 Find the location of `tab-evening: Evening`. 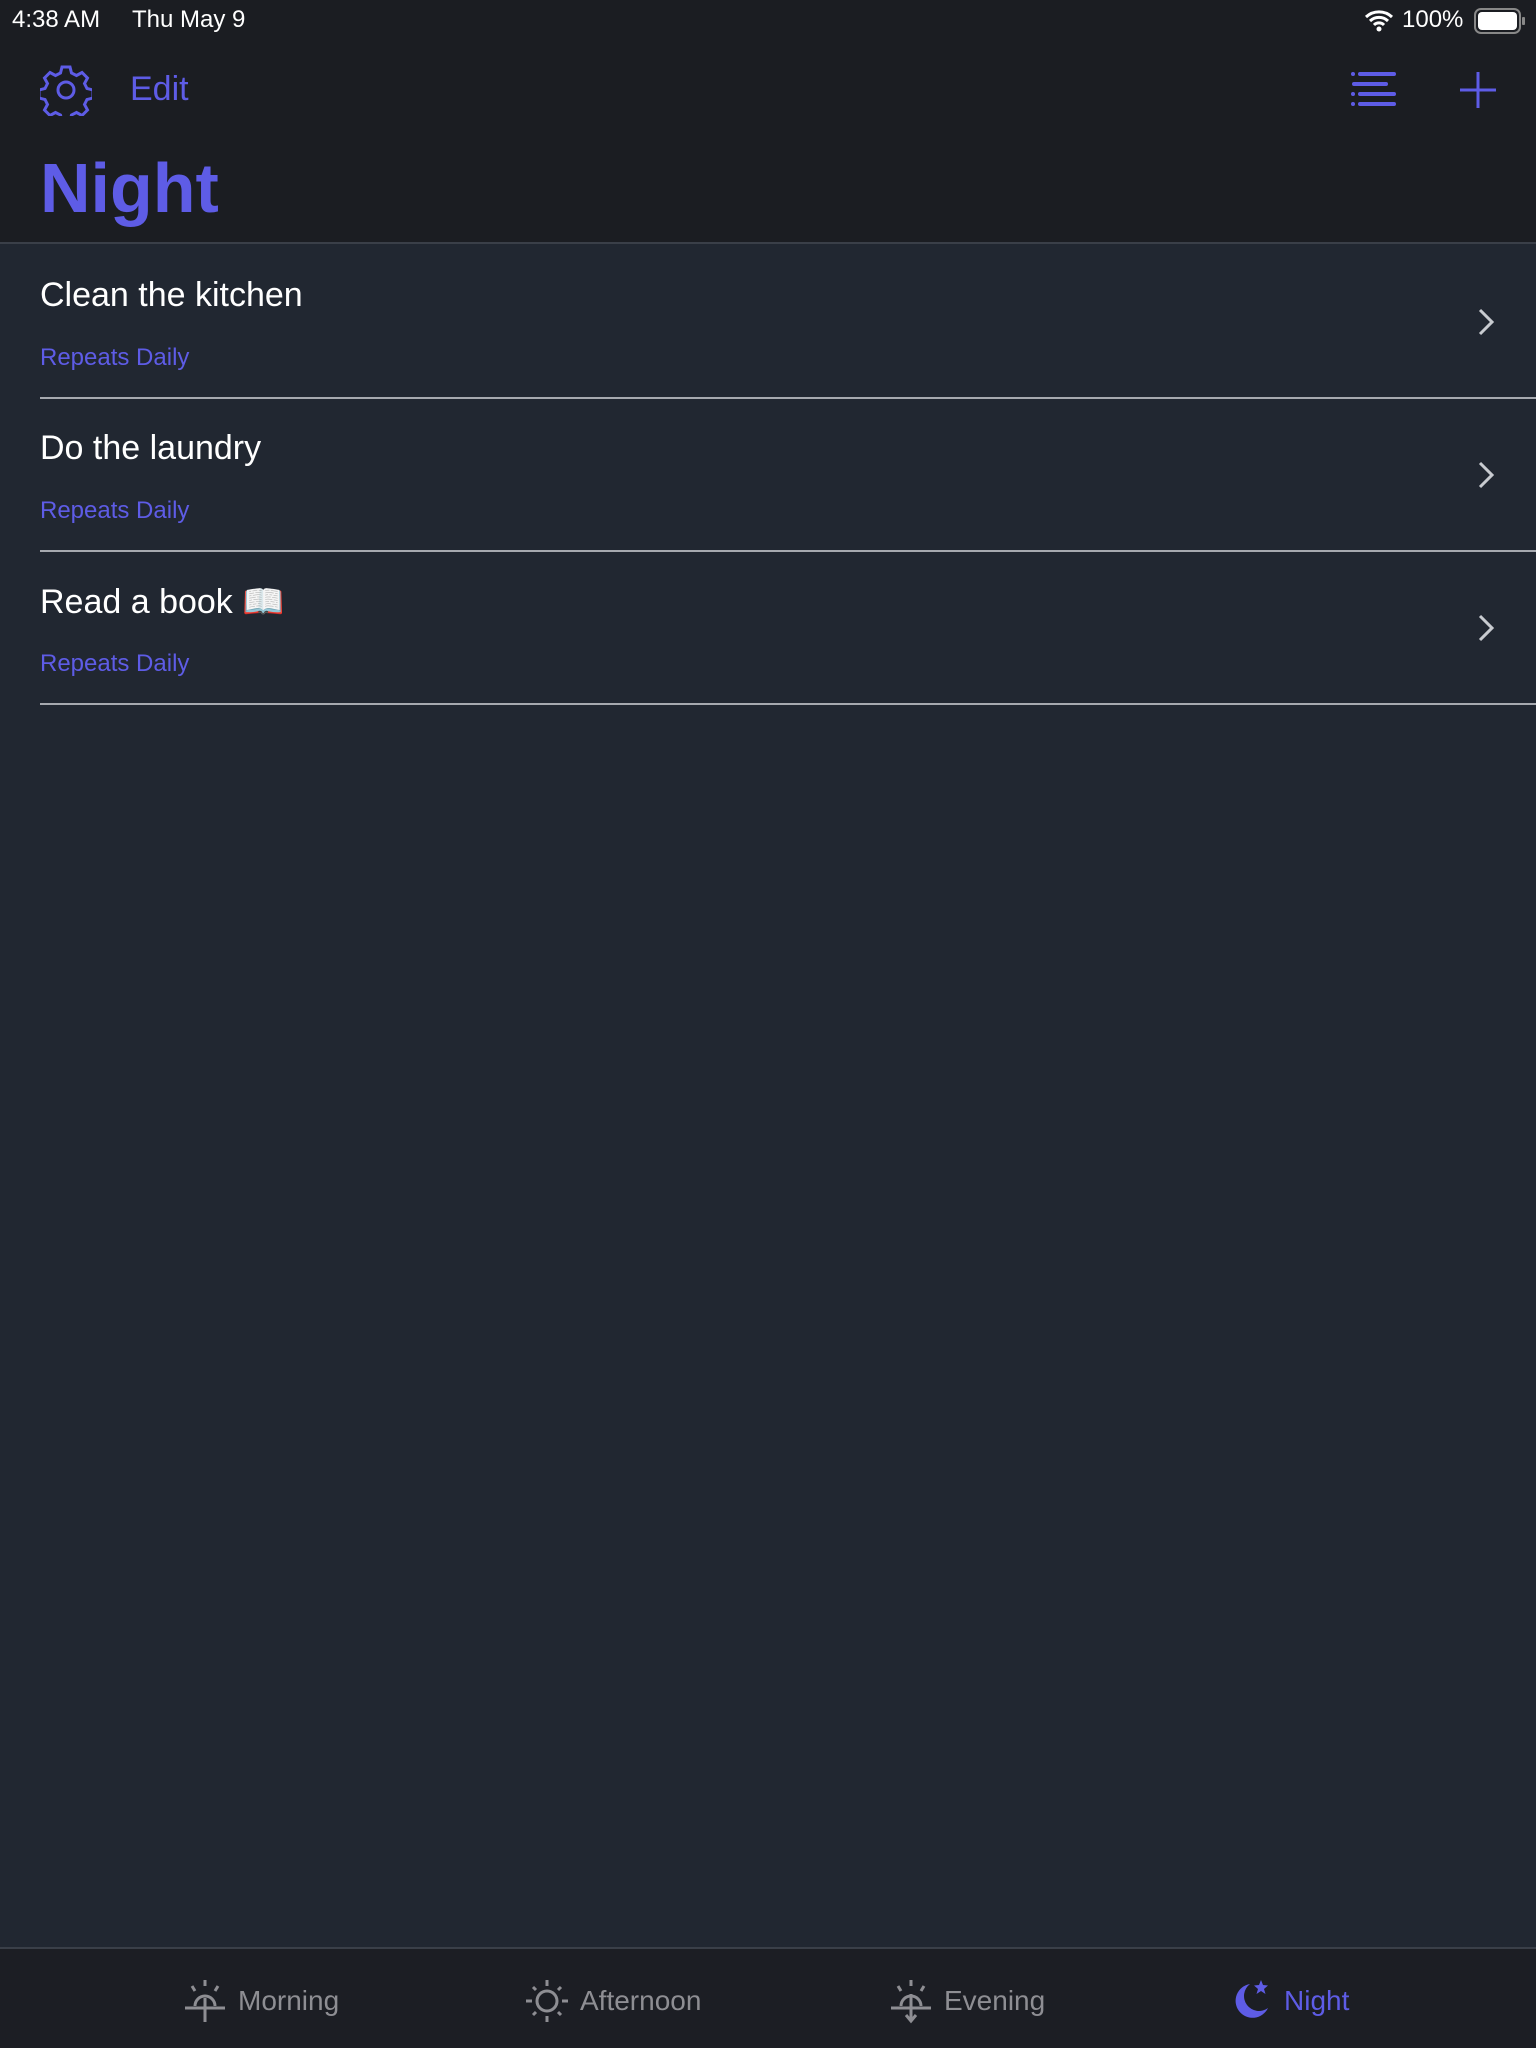

tab-evening: Evening is located at coordinates (967, 2001).